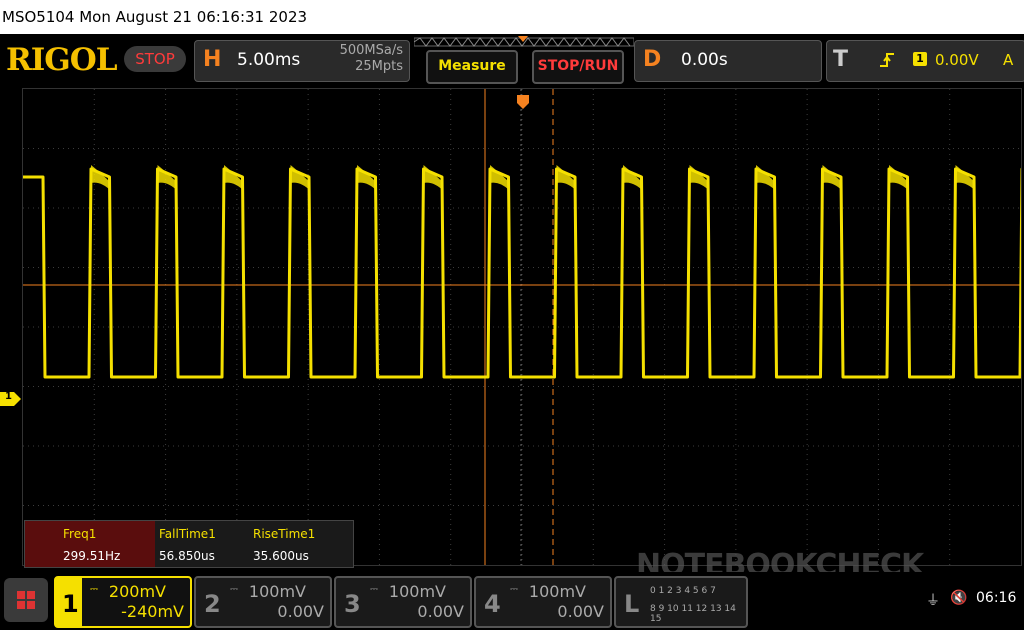  What do you see at coordinates (1008, 60) in the screenshot?
I see `trigger-mode: A` at bounding box center [1008, 60].